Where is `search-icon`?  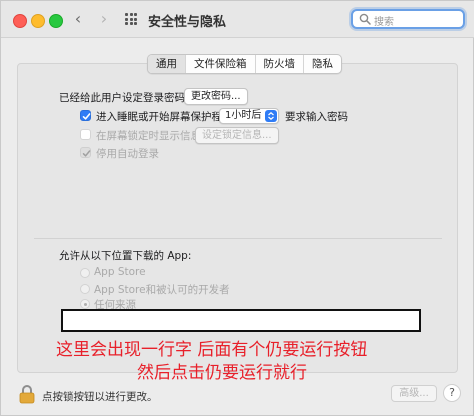
search-icon is located at coordinates (365, 19).